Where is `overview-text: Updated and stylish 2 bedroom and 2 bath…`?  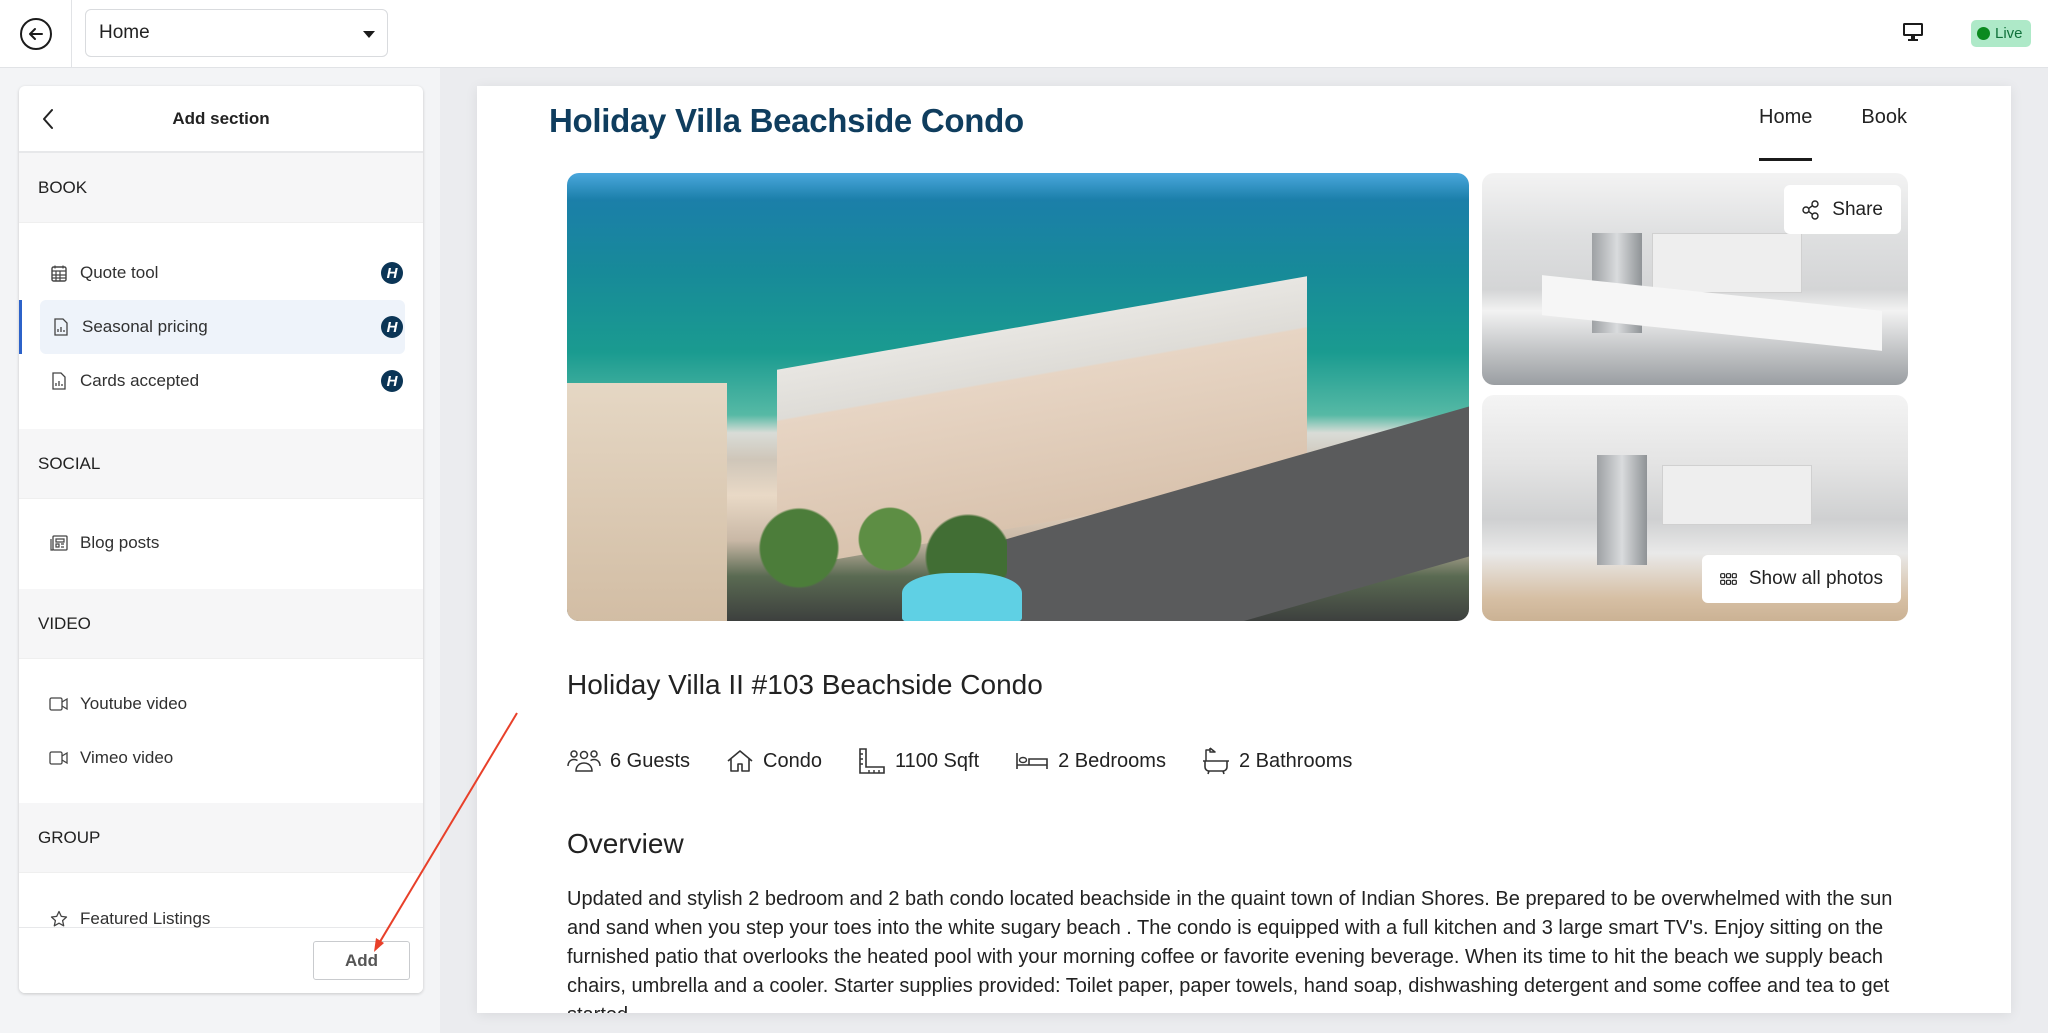
overview-text: Updated and stylish 2 bedroom and 2 bath… is located at coordinates (1230, 950).